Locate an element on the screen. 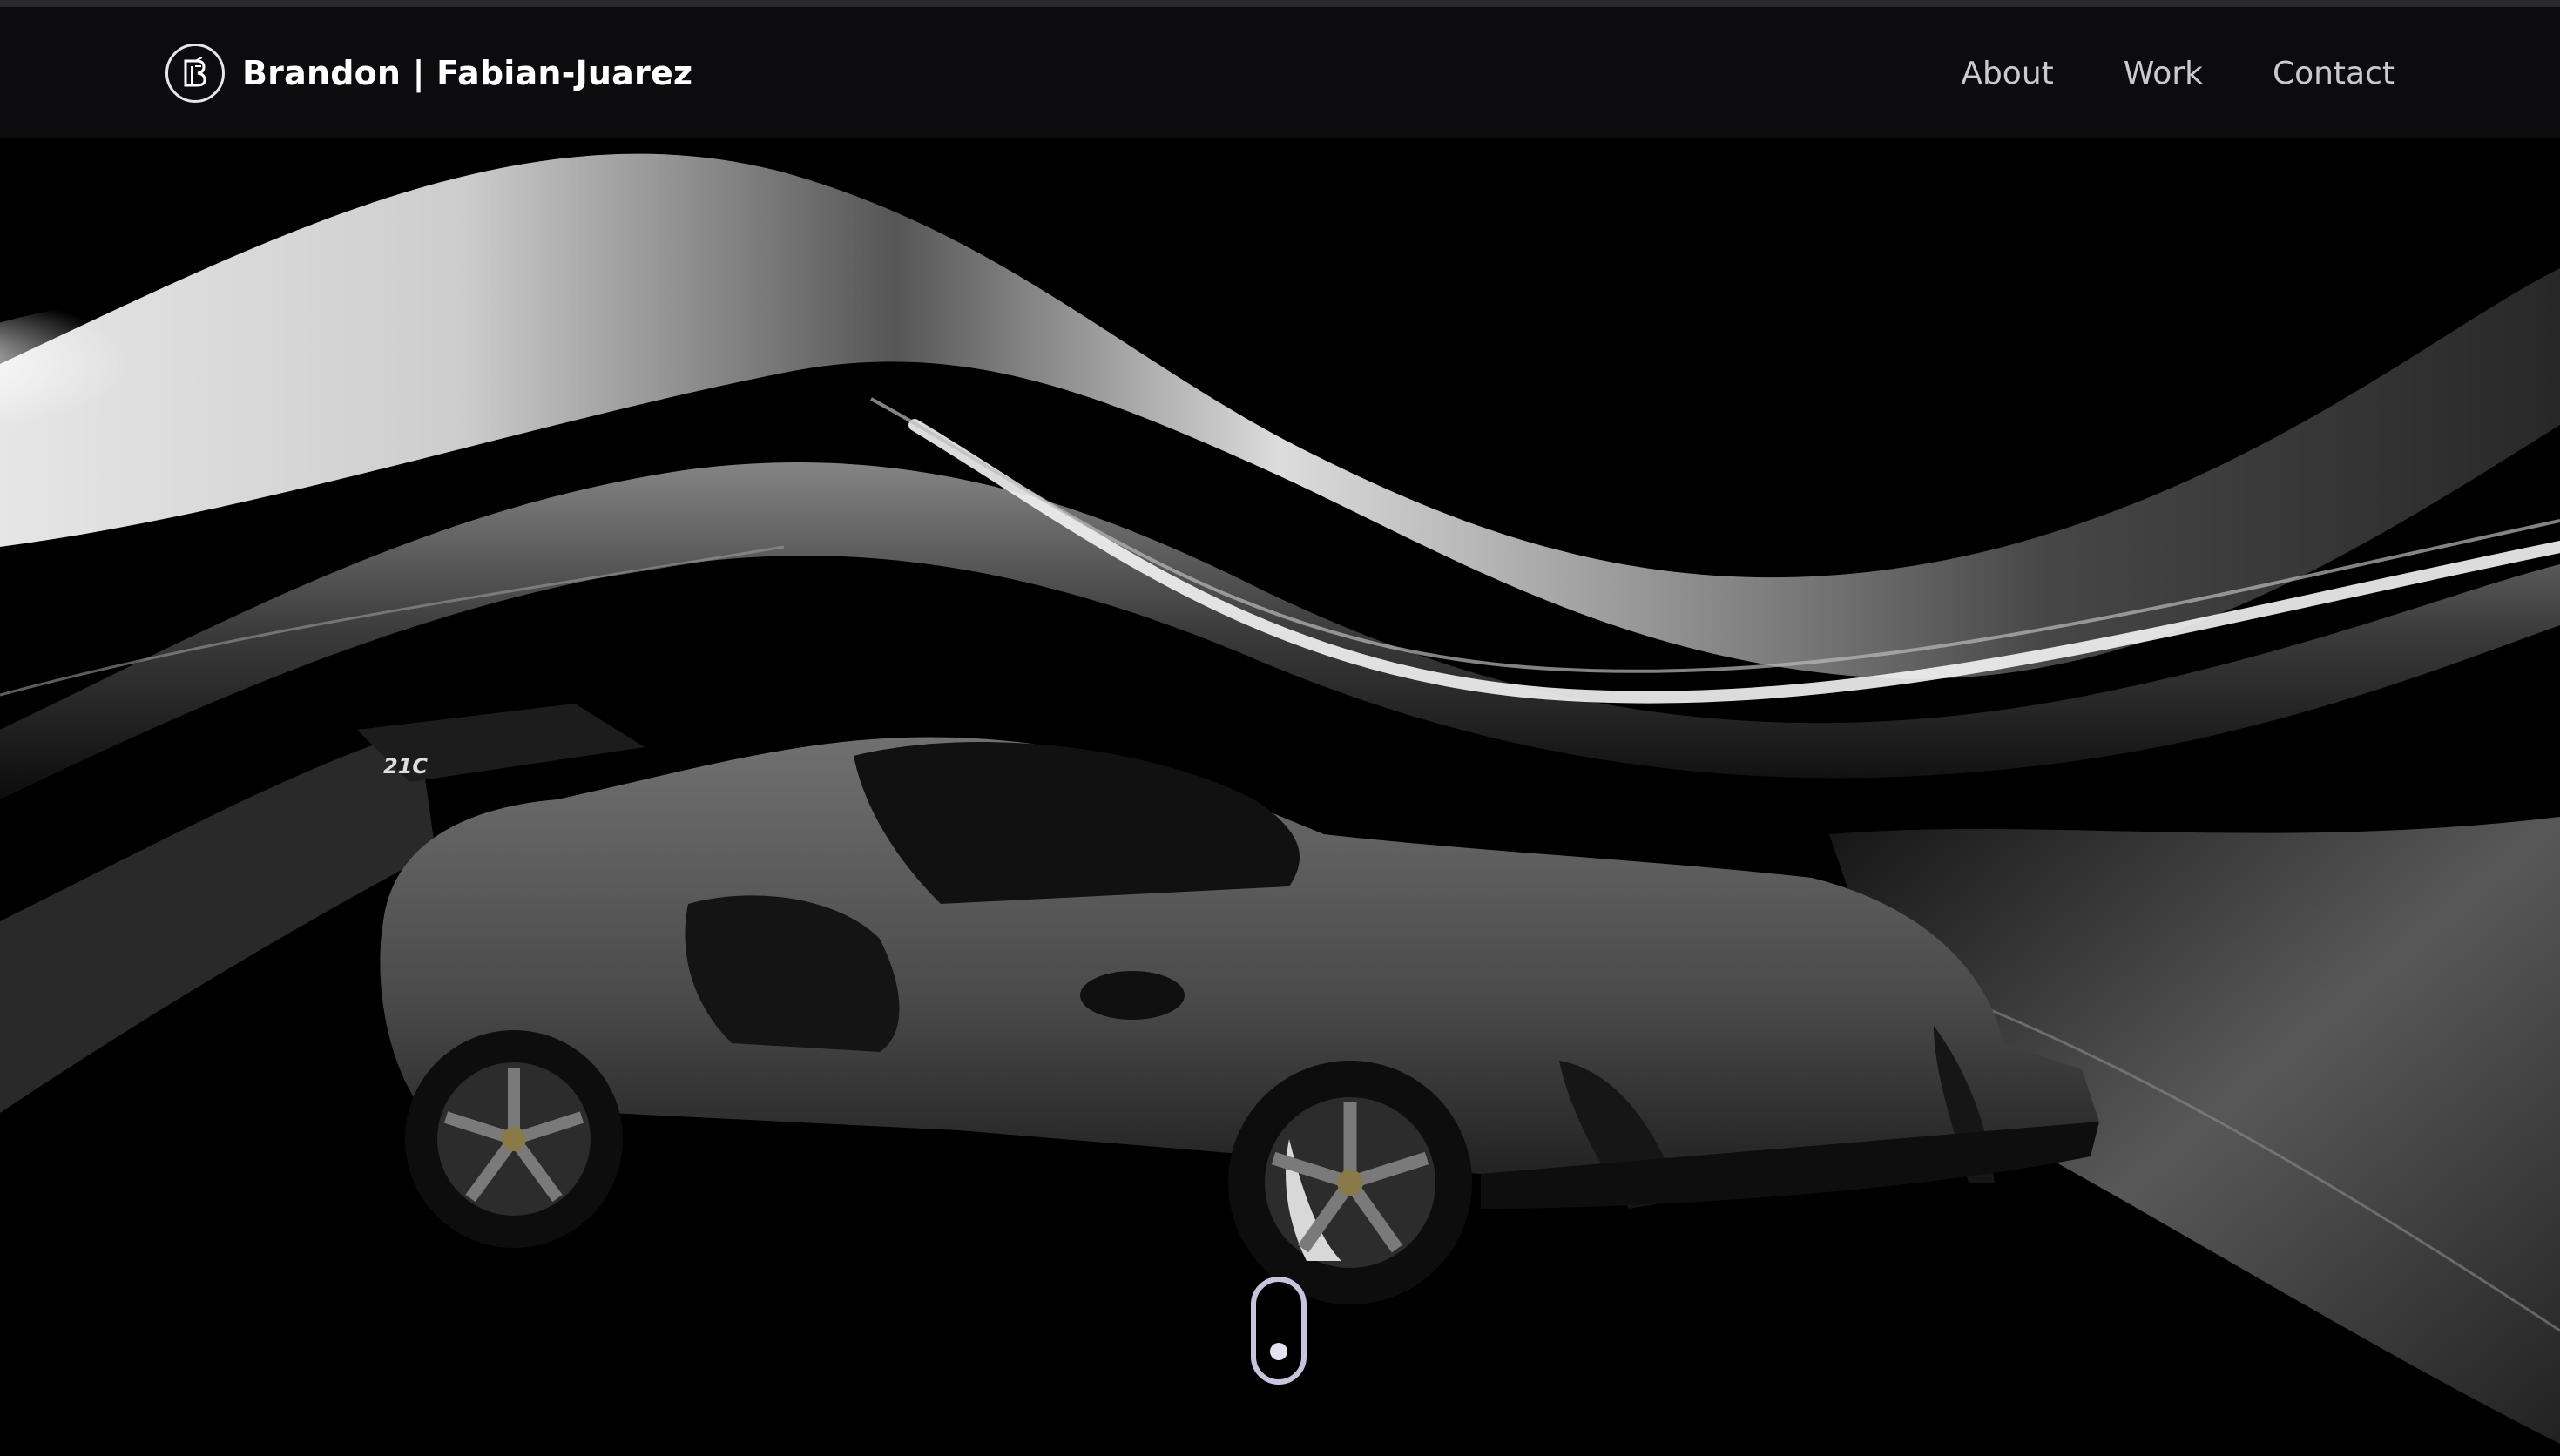 This screenshot has height=1456, width=2560. car-badge: 21C is located at coordinates (405, 766).